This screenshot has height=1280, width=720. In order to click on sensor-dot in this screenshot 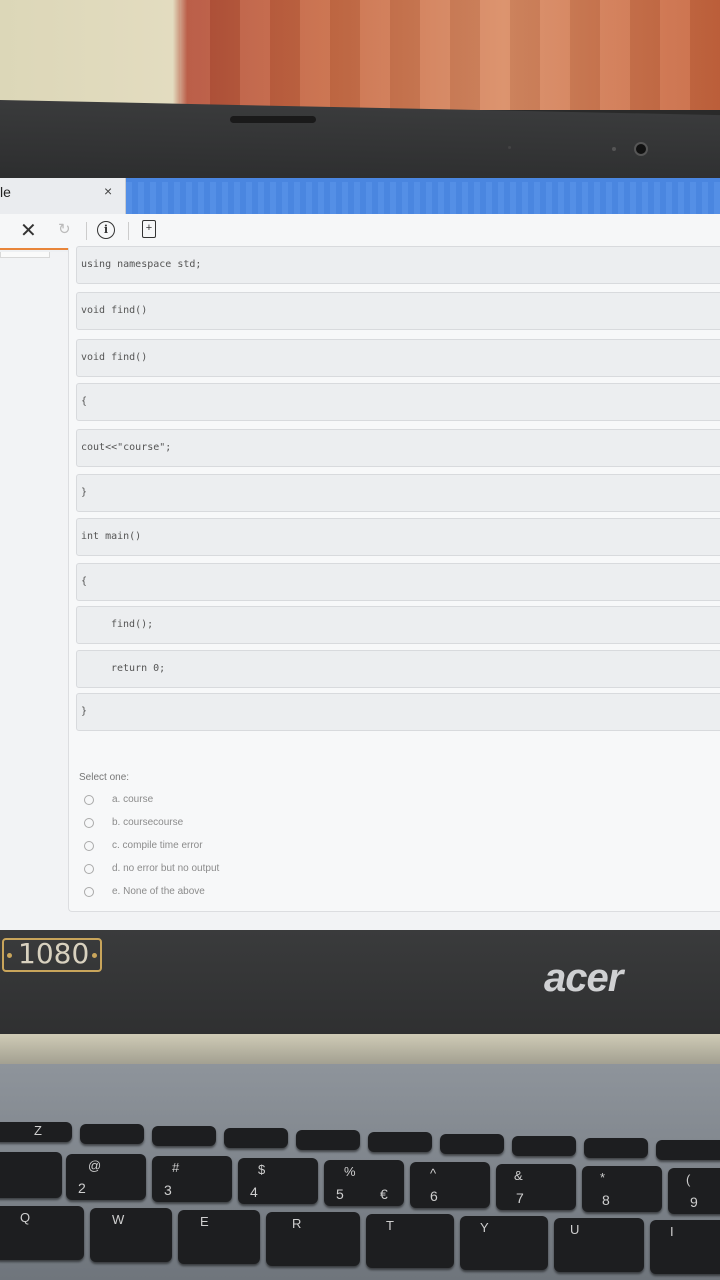, I will do `click(509, 147)`.